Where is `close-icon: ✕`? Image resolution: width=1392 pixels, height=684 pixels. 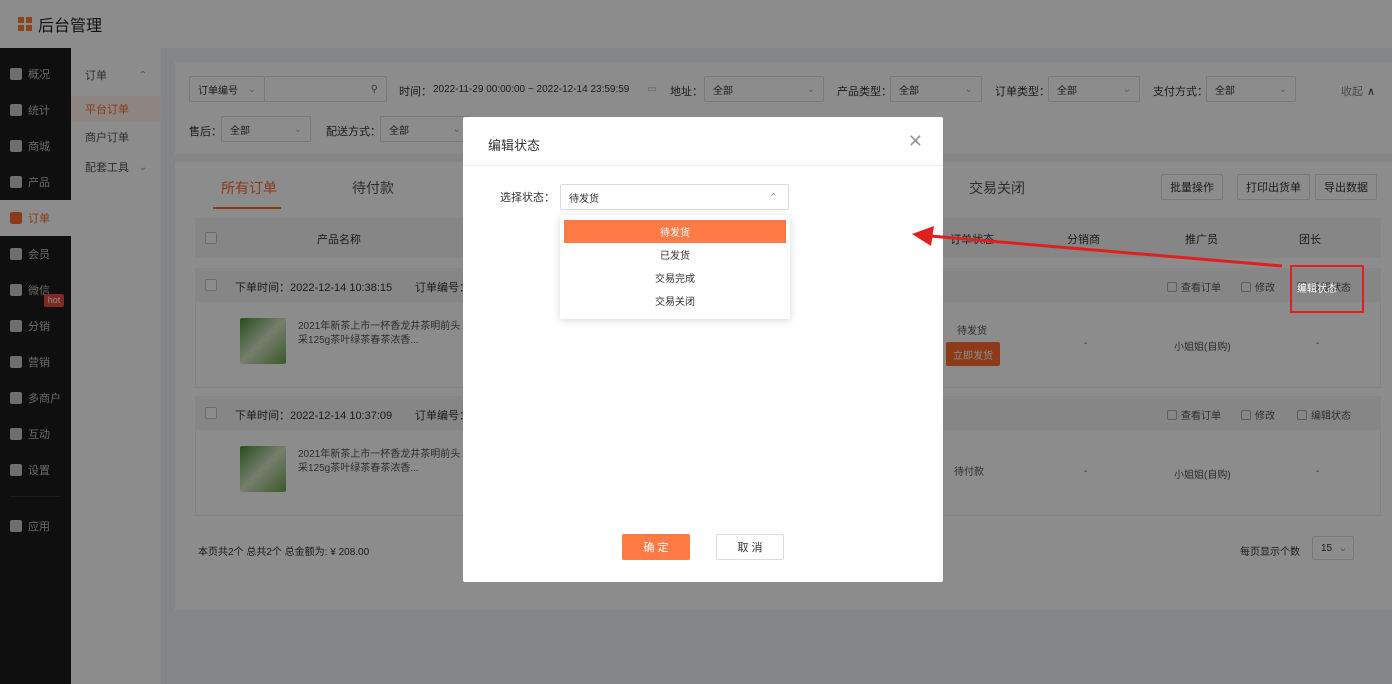
close-icon: ✕ is located at coordinates (915, 141).